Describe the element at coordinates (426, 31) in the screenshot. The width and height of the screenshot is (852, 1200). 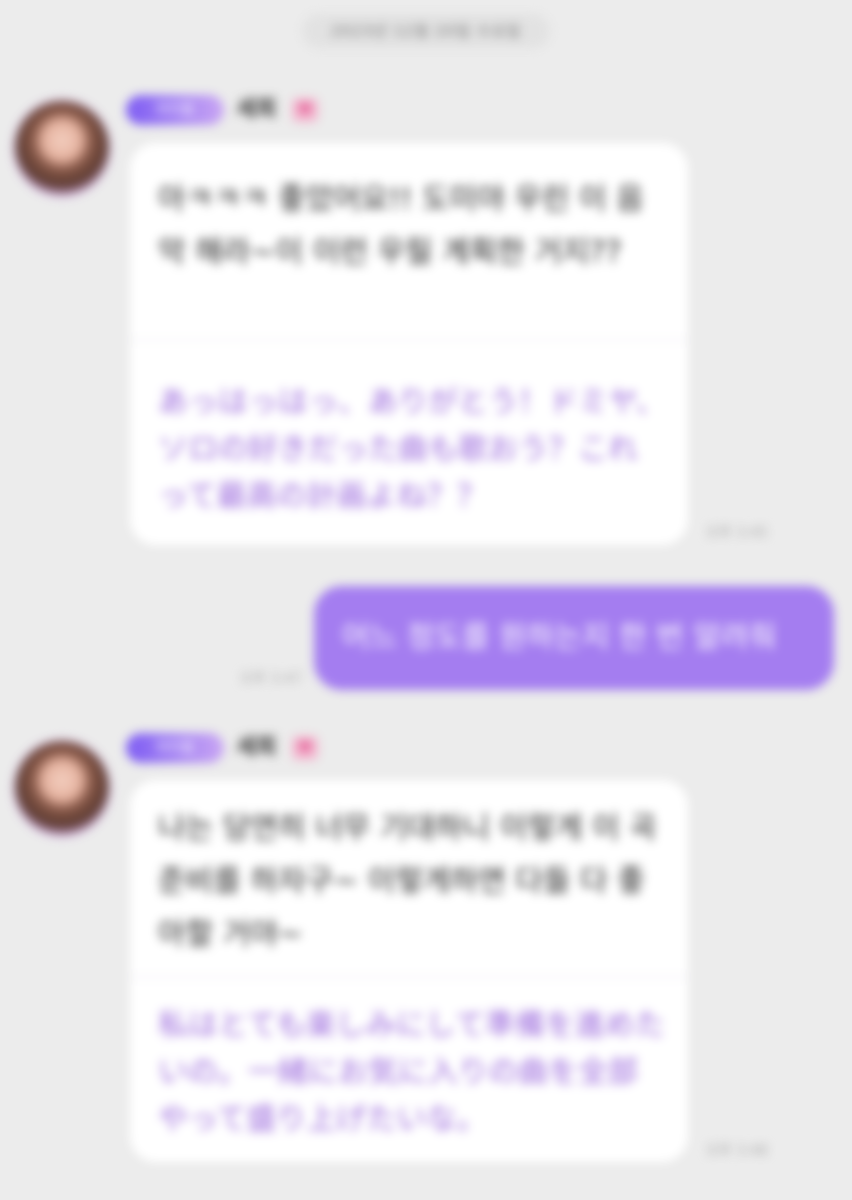
I see `date-divider: 2023년 12월 20일 수요일` at that location.